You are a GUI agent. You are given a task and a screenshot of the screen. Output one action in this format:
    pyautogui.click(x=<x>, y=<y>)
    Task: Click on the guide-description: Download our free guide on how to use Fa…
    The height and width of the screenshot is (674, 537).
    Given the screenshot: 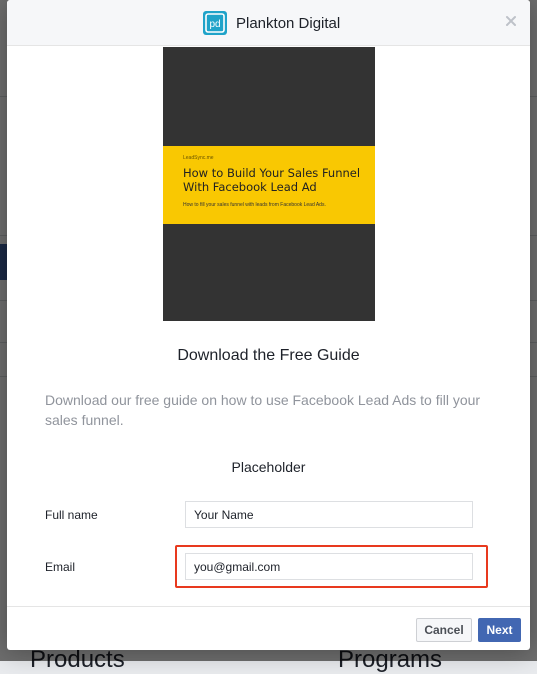 What is the action you would take?
    pyautogui.click(x=263, y=410)
    